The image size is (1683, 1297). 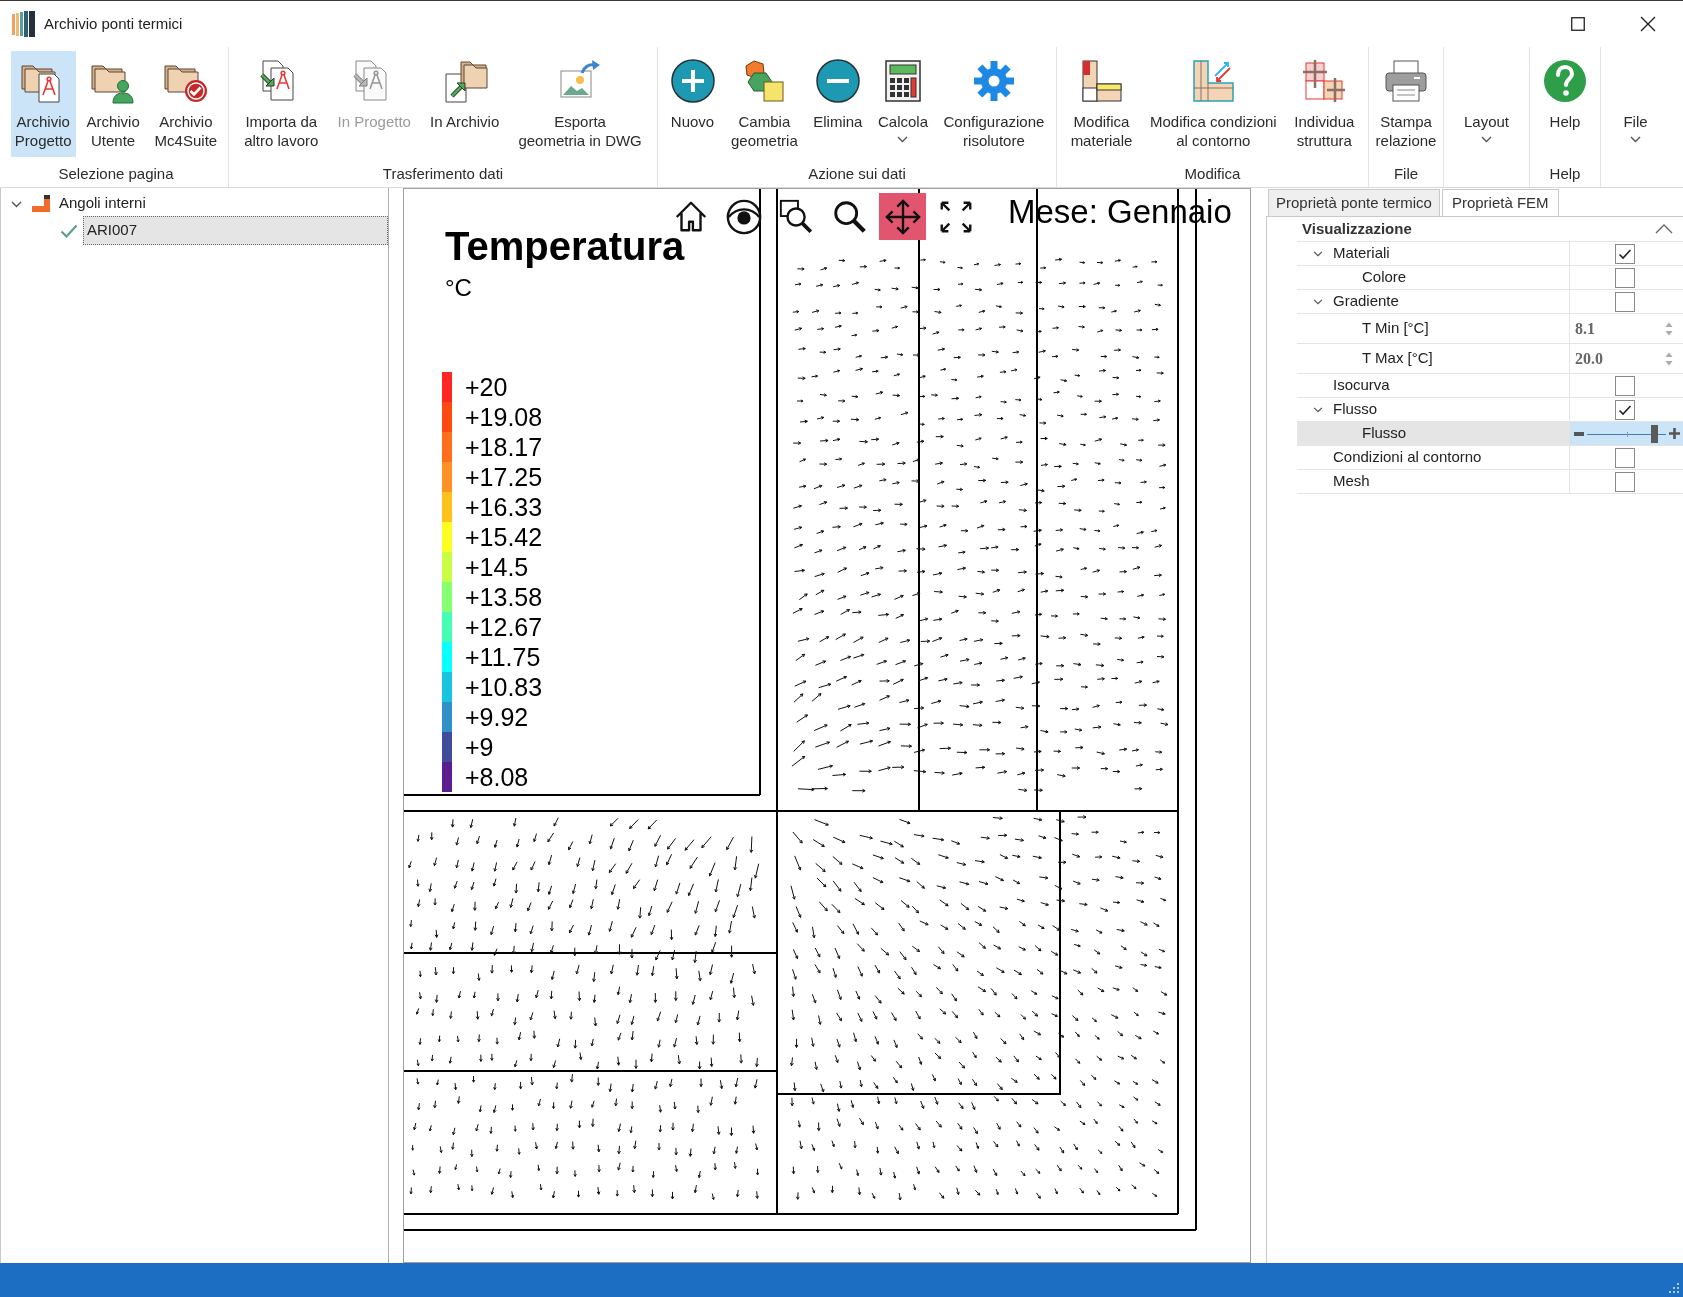 What do you see at coordinates (1626, 328) in the screenshot?
I see `number-field: 8.1` at bounding box center [1626, 328].